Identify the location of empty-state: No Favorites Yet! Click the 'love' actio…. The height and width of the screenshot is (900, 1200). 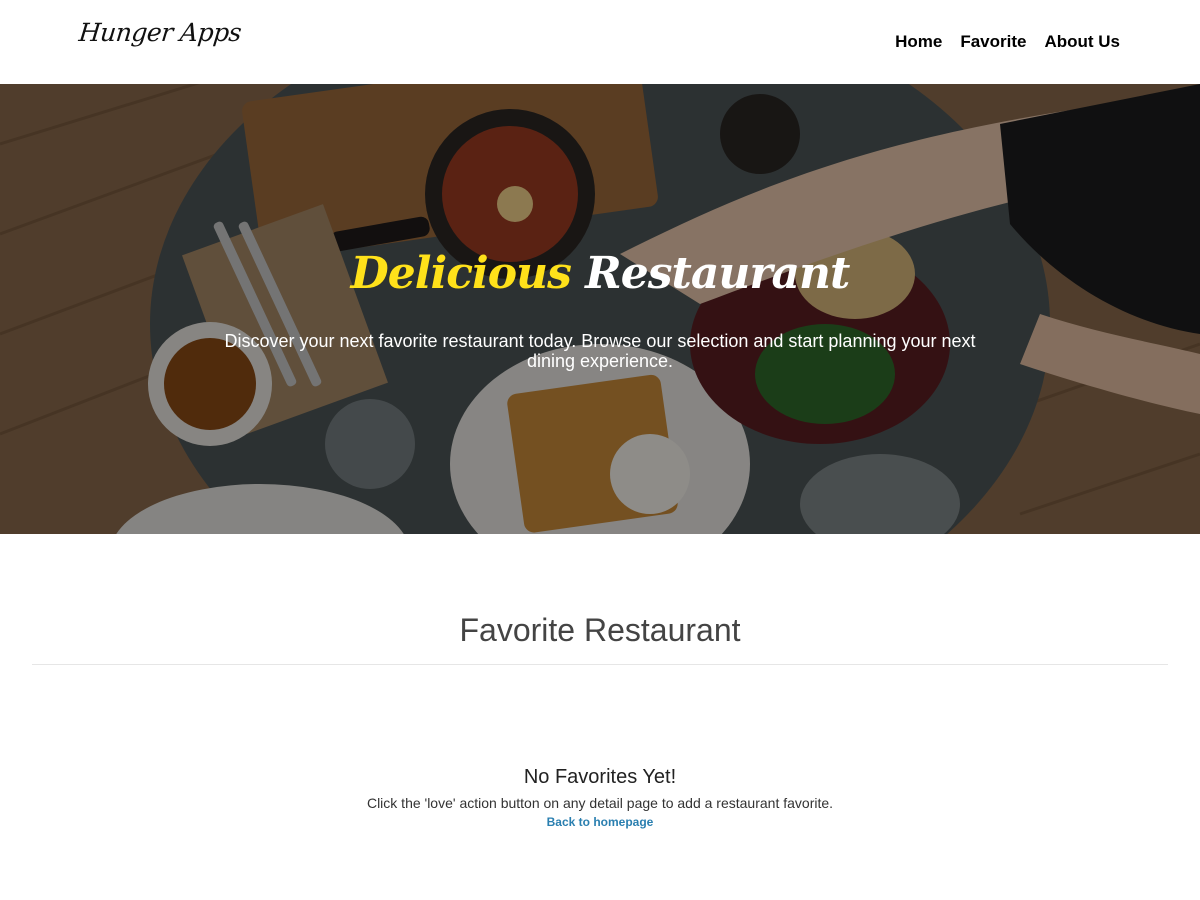
(600, 797).